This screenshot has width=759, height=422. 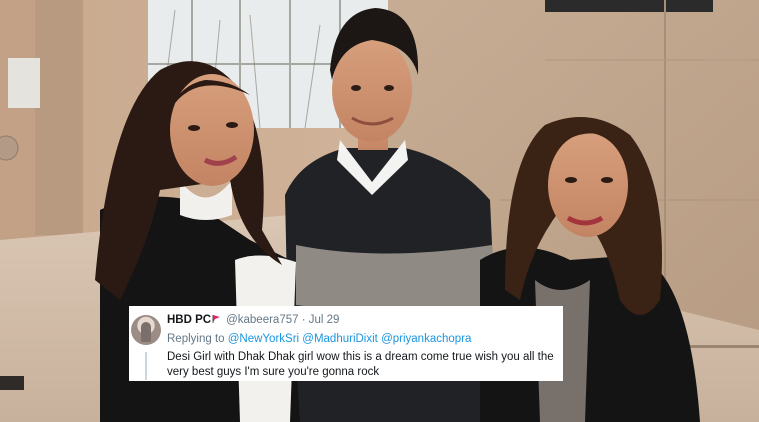 I want to click on tweet-header: HBD PC @kabeera757 · Jul 29, so click(x=253, y=320).